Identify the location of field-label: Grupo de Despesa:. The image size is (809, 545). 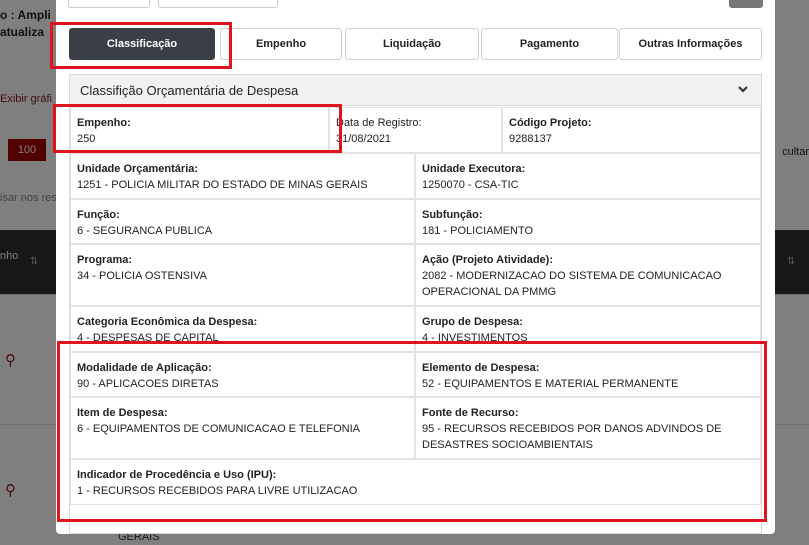
(472, 322).